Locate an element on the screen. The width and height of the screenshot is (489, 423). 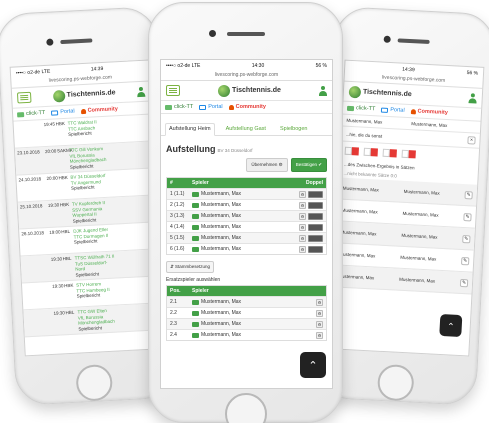
lineup-row: 2 (1.2) Mustermann, Max ⚙ is located at coordinates (246, 204).